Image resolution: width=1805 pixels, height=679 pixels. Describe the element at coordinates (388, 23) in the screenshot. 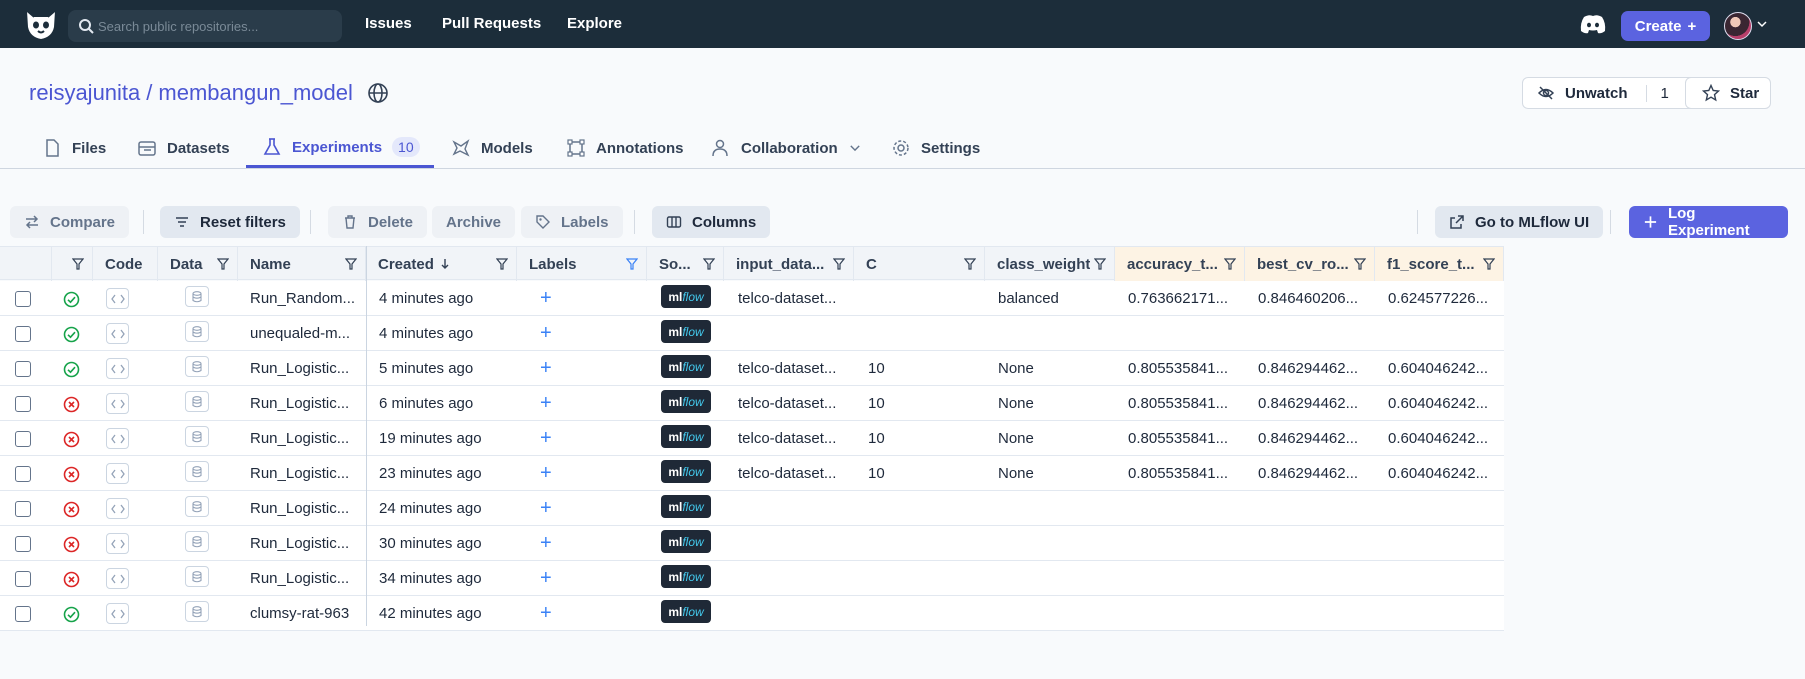

I see `nav-link-issues: Issues` at that location.